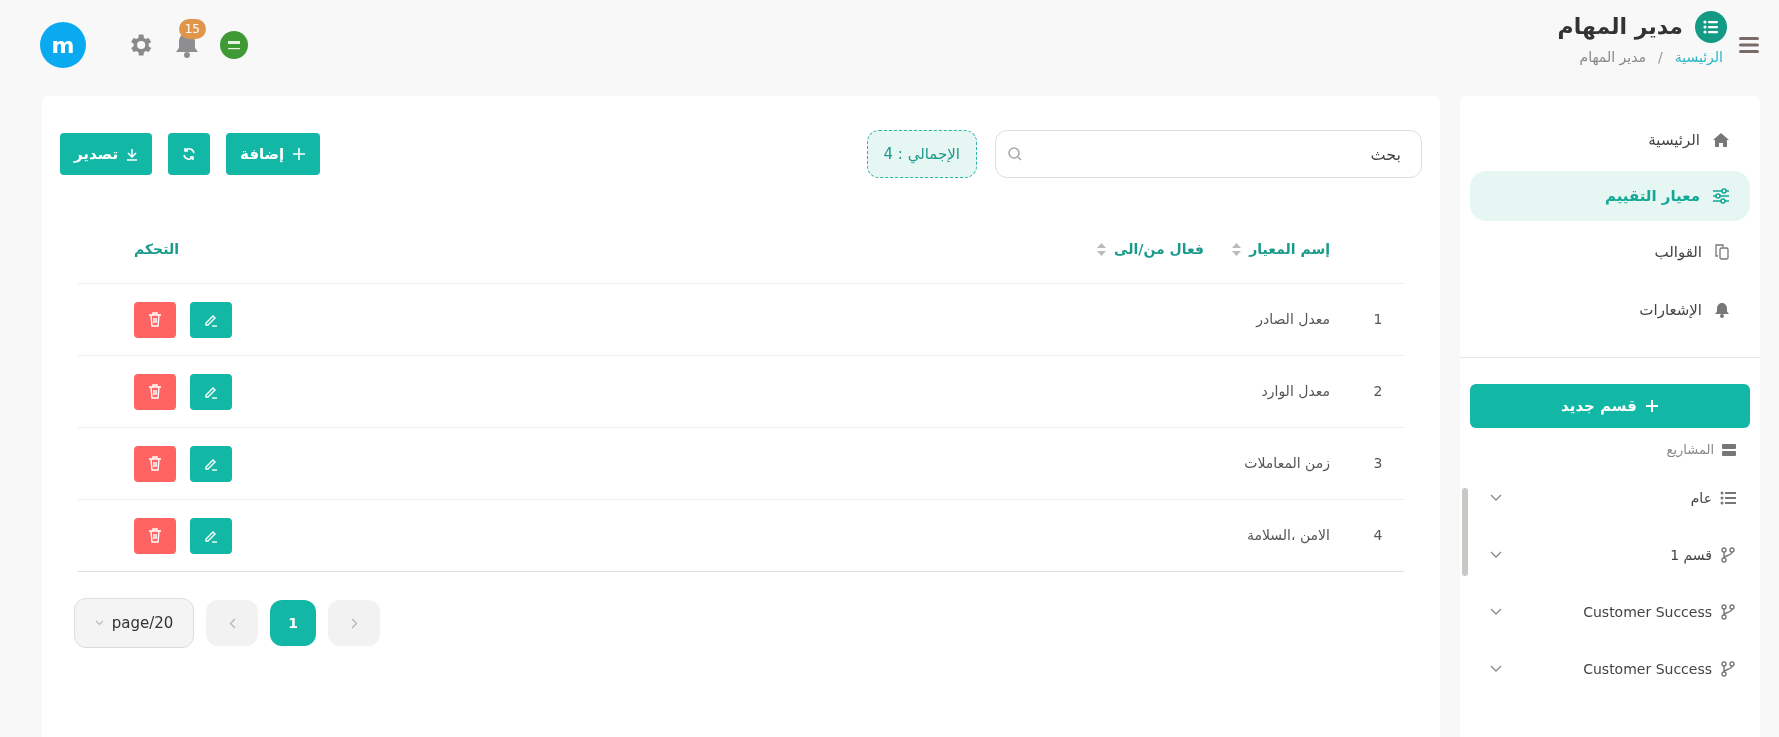 This screenshot has width=1779, height=737. What do you see at coordinates (354, 623) in the screenshot?
I see `chevron-right-icon` at bounding box center [354, 623].